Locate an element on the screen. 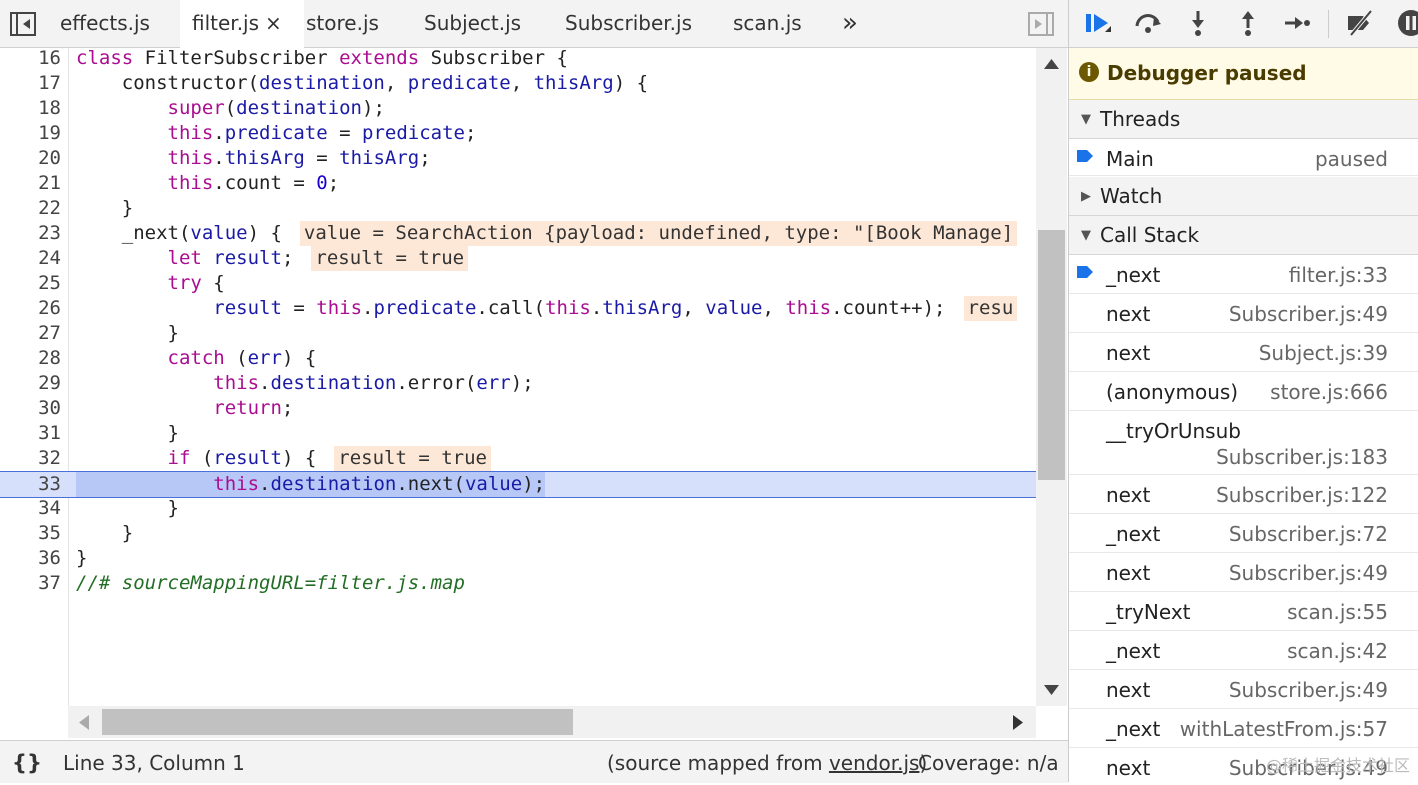 The image size is (1418, 785). close-tab-icon: × is located at coordinates (273, 23).